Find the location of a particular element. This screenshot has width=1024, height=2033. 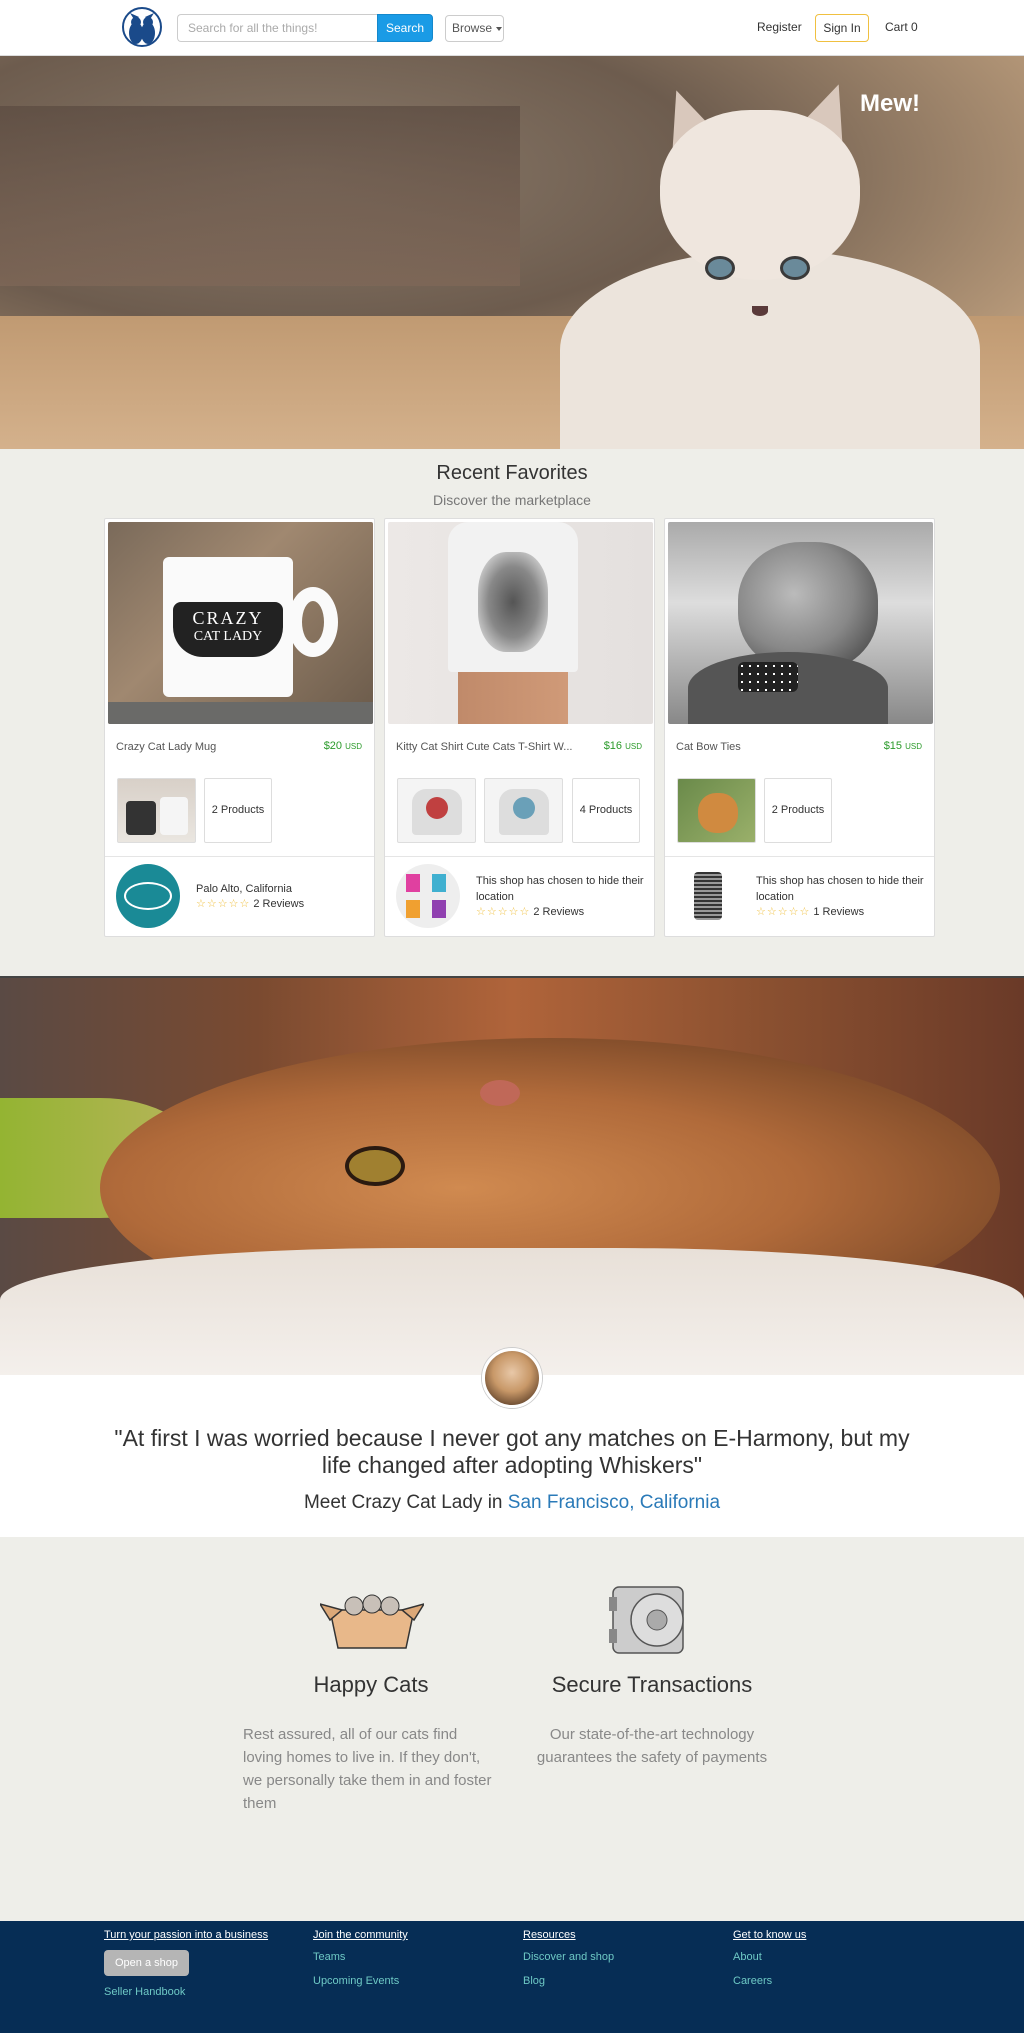

browse-dropdown: Browse is located at coordinates (474, 28).